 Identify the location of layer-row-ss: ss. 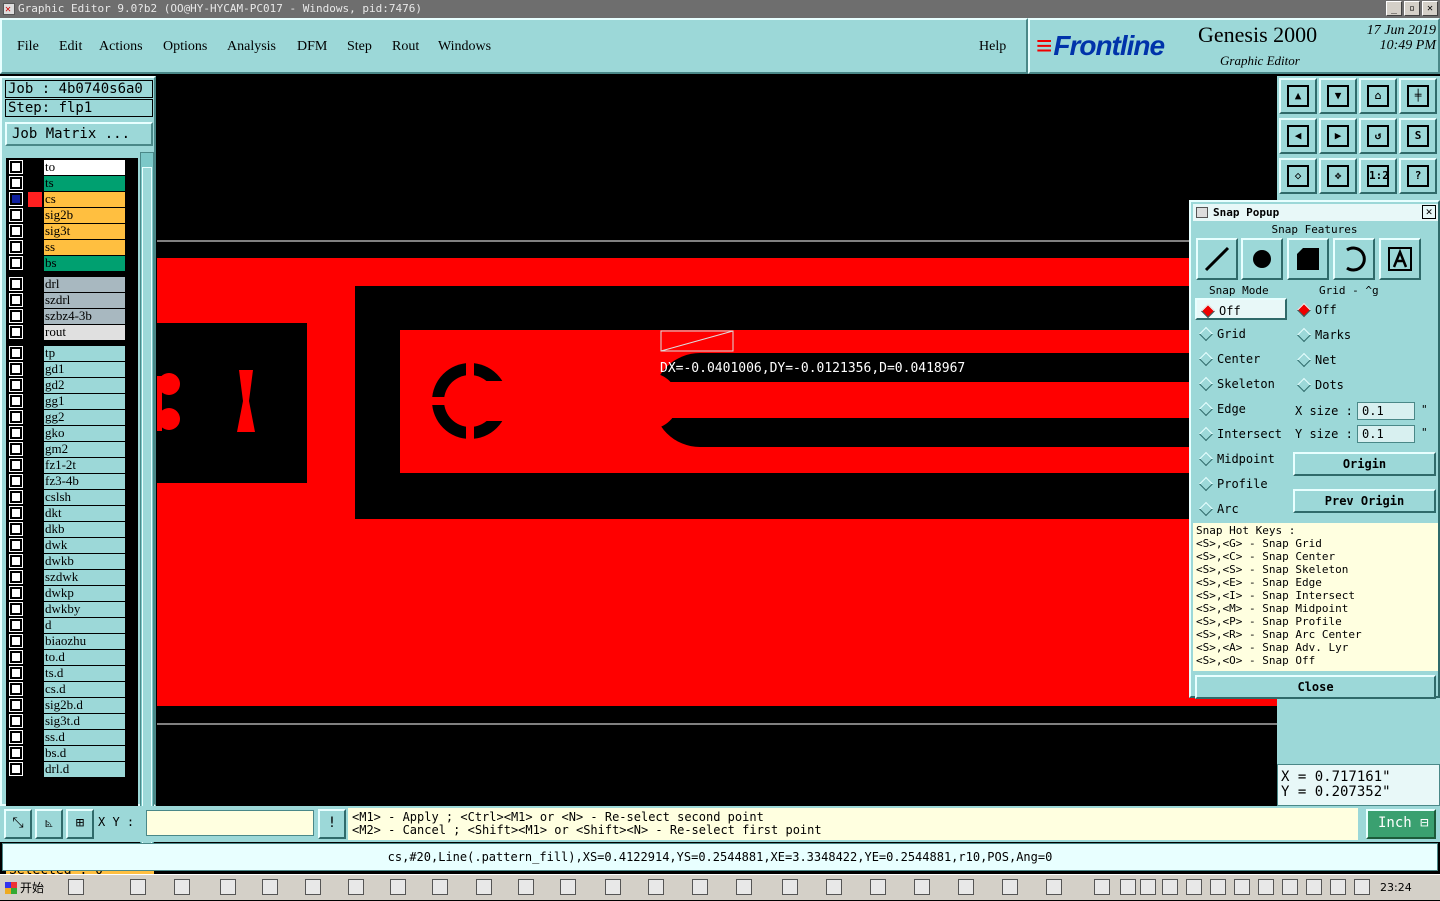
(67, 247).